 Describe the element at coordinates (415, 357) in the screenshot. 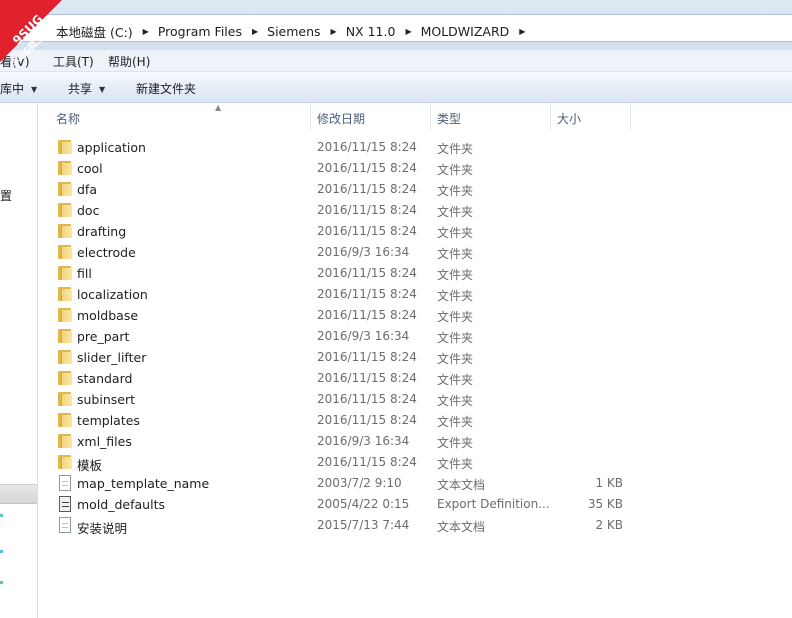

I see `file-row: slider_lifter 2016/11/15 8:24 文件夹` at that location.